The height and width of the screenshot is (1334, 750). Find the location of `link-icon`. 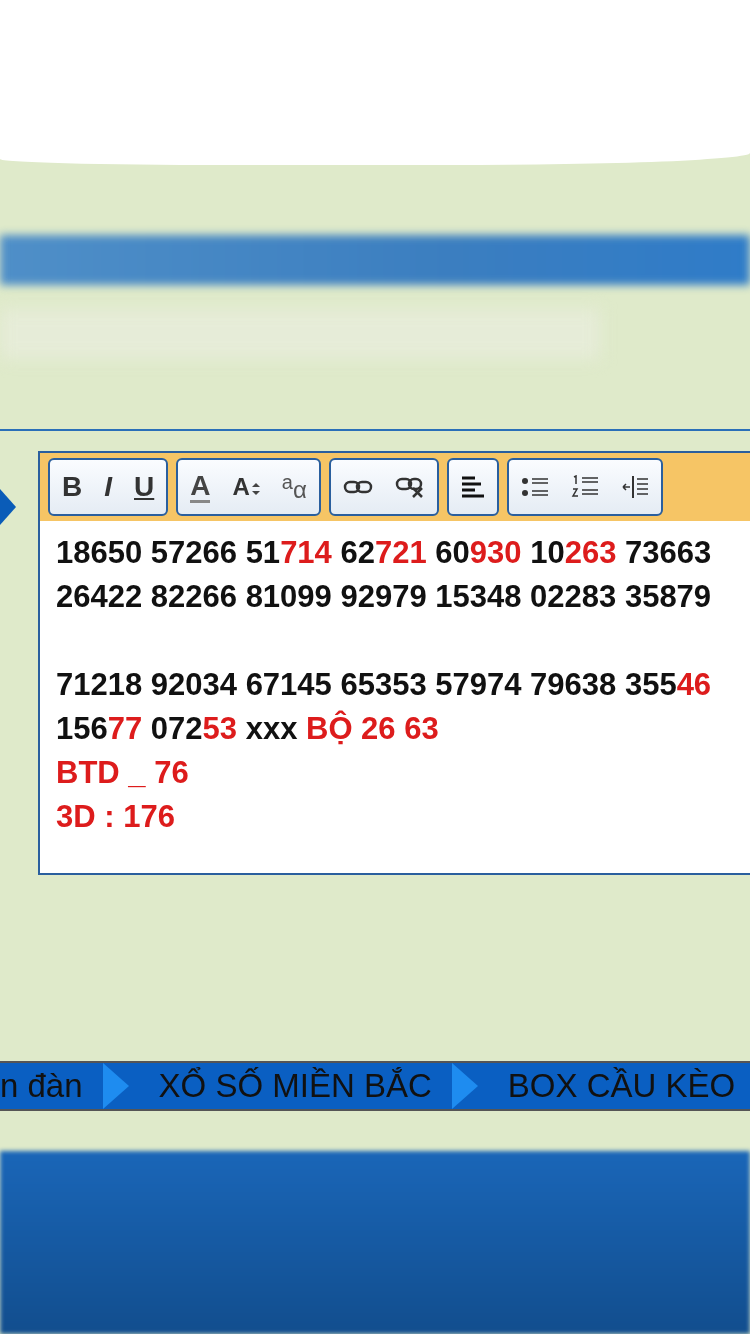

link-icon is located at coordinates (357, 487).